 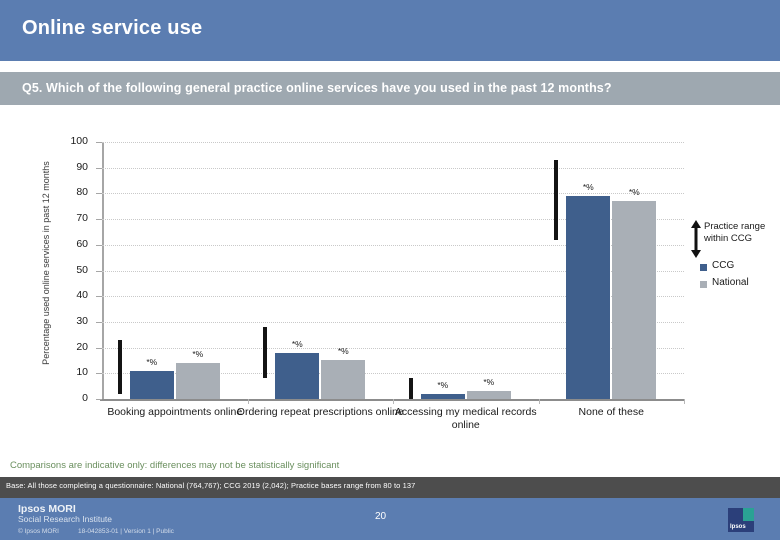 I want to click on ipsos-logo-word: Ipsos, so click(x=738, y=527).